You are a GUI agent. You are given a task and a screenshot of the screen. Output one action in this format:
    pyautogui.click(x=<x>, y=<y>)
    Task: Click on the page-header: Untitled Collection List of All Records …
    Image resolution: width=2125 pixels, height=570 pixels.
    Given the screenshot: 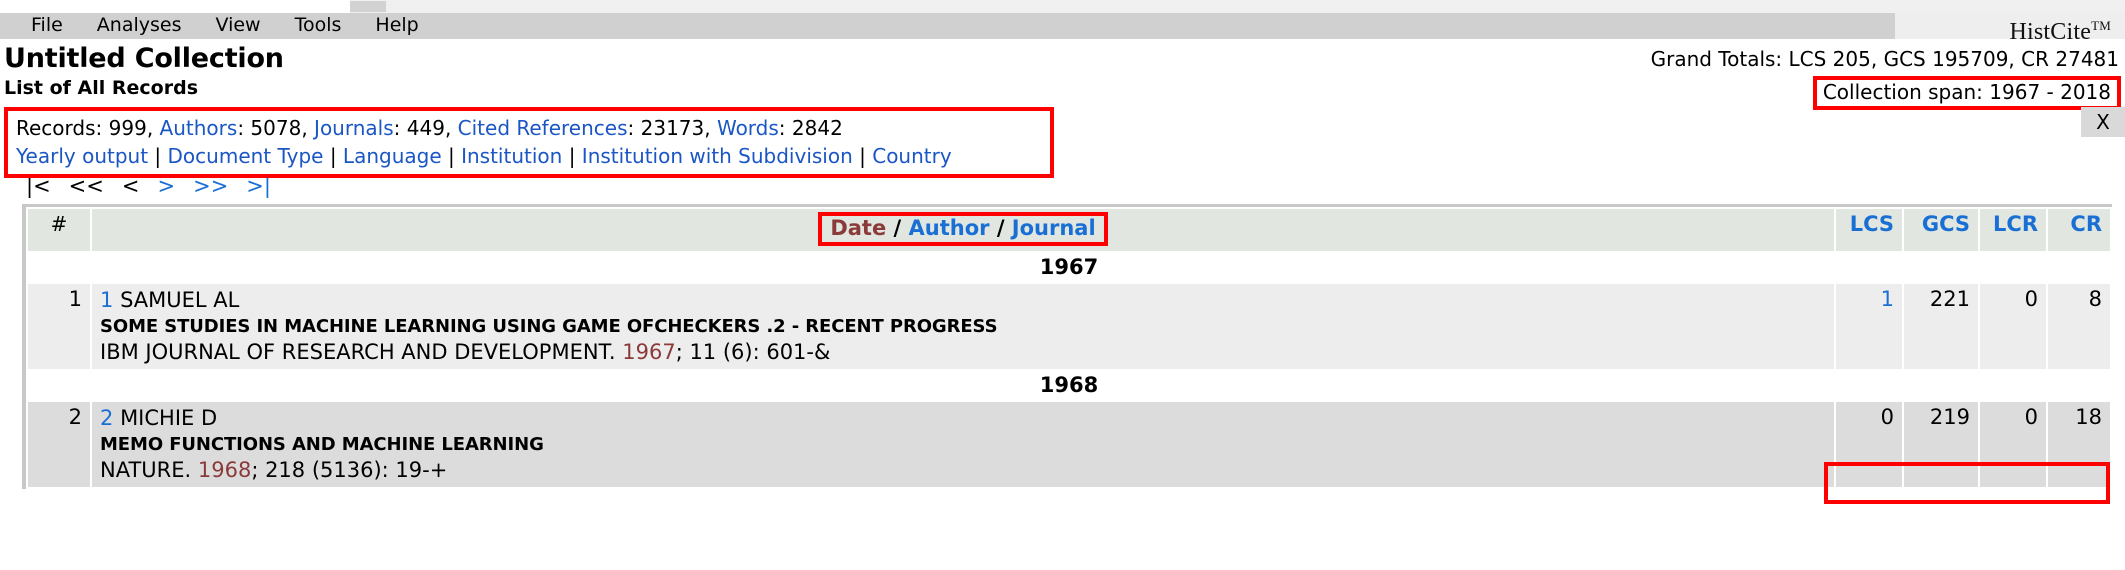 What is the action you would take?
    pyautogui.click(x=1062, y=74)
    